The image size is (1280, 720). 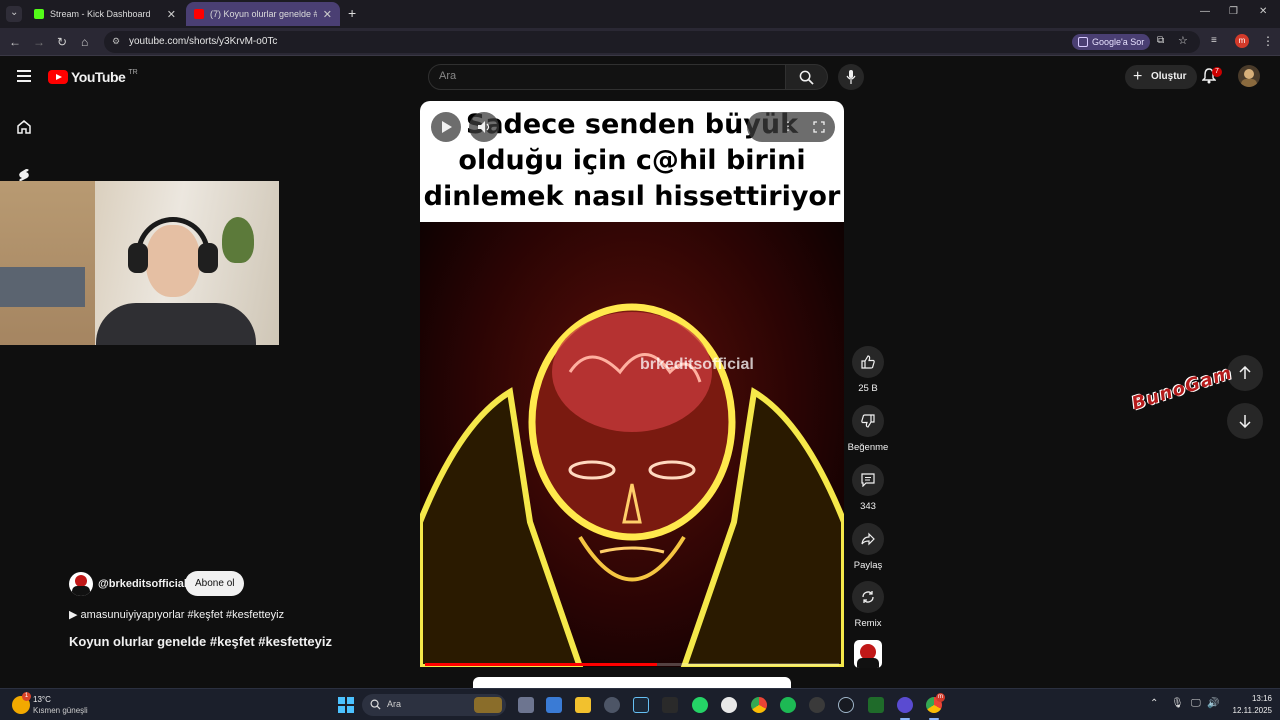 What do you see at coordinates (203, 41) in the screenshot?
I see `url-text: youtube.com/shorts/y3KrvM-o0Tc` at bounding box center [203, 41].